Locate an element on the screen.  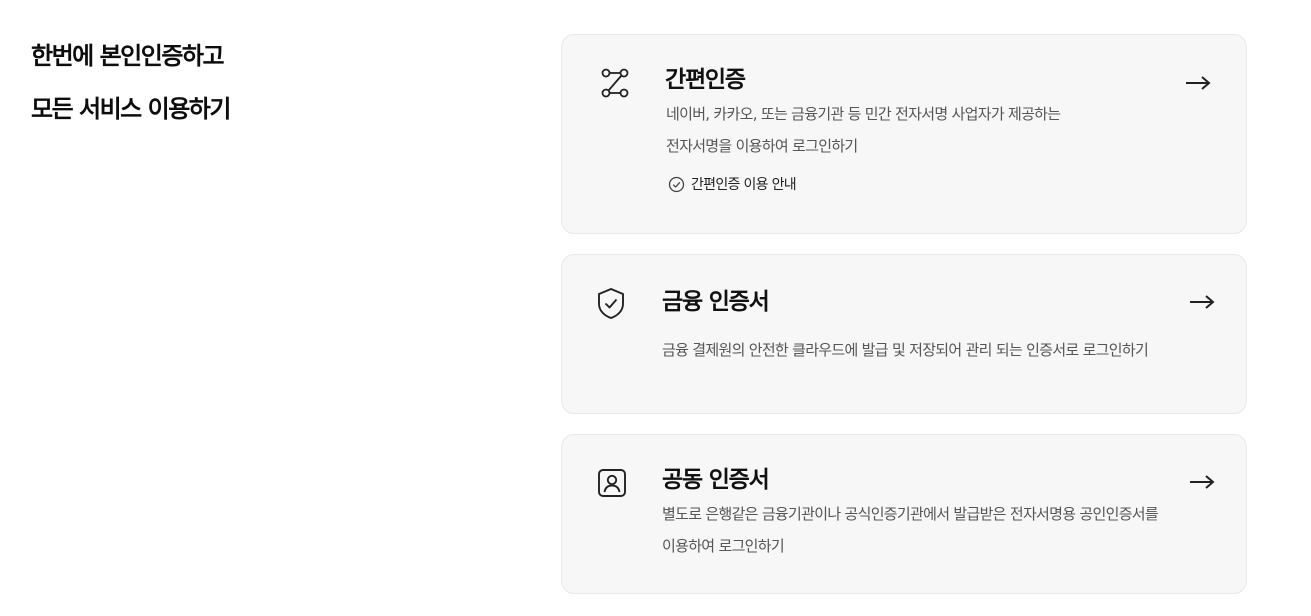
simple-auth-desc-line-1: 네이버, 카카오, 또는 금융기관 등 민간 전자서명 사업자가 제공하는 is located at coordinates (863, 114).